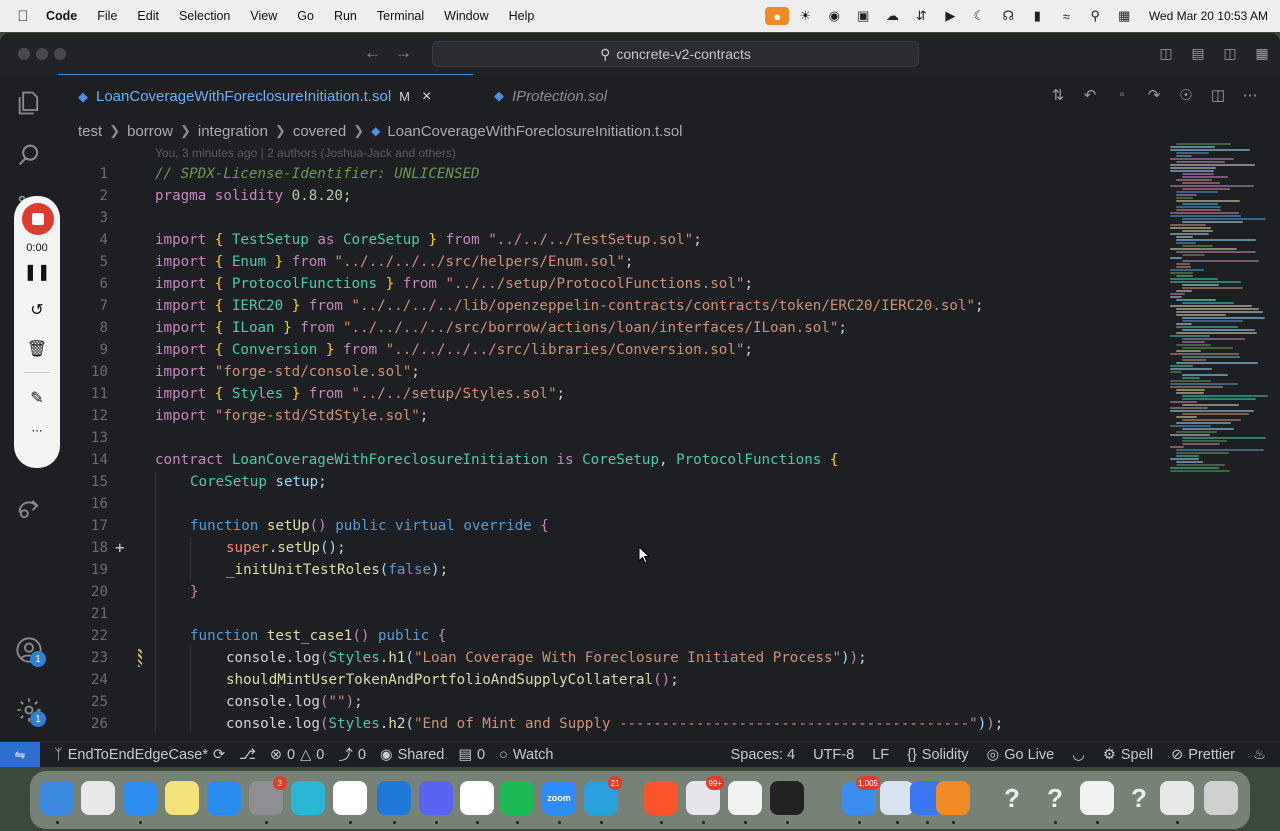  I want to click on split-editor-icon: ◫, so click(1218, 95).